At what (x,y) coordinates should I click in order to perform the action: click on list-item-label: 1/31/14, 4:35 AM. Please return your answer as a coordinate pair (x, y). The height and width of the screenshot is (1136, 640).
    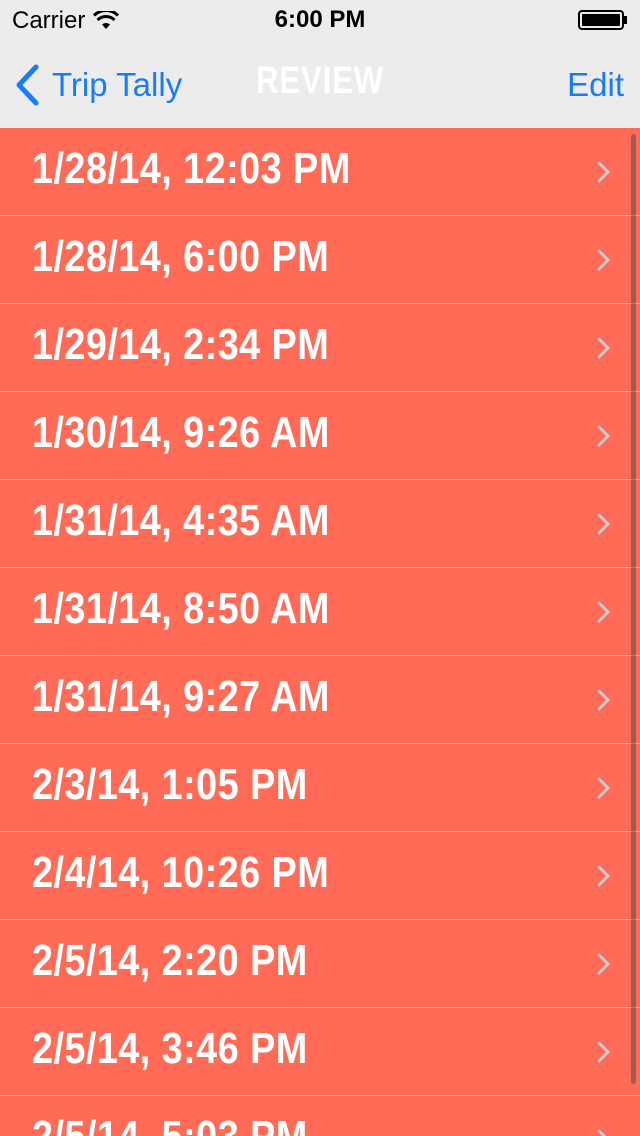
    Looking at the image, I should click on (181, 520).